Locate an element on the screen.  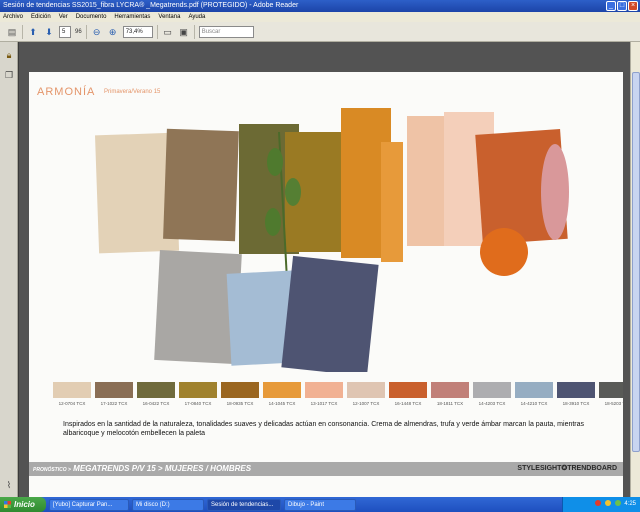
task-mi-disco: Mi disco (D:) is located at coordinates (168, 504).